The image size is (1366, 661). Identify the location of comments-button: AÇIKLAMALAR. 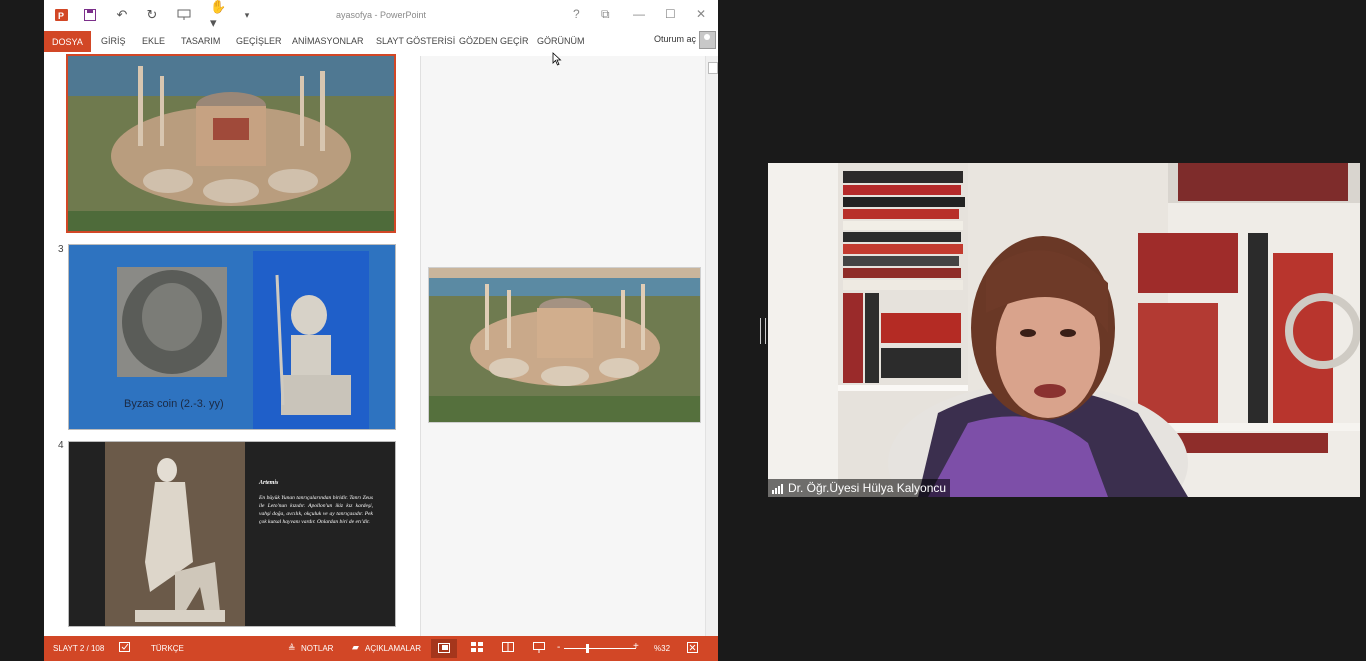
(393, 648).